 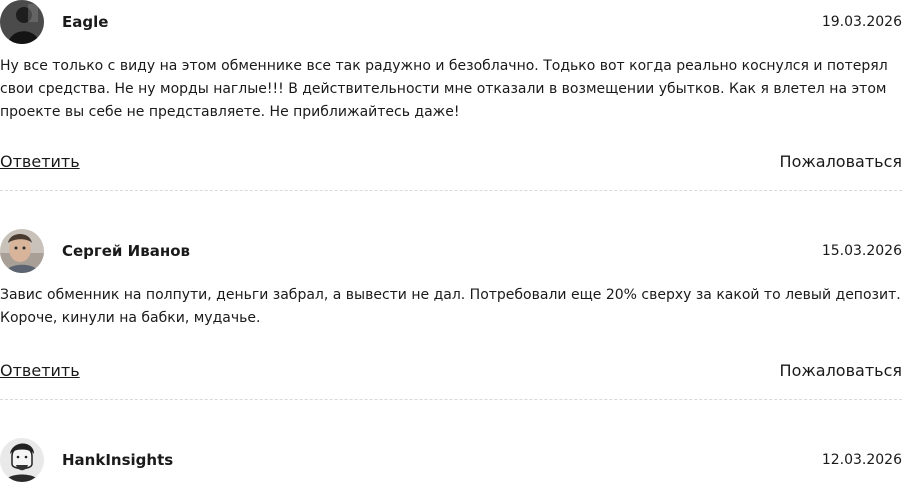 What do you see at coordinates (126, 251) in the screenshot?
I see `comment-author: Сергей Иванов` at bounding box center [126, 251].